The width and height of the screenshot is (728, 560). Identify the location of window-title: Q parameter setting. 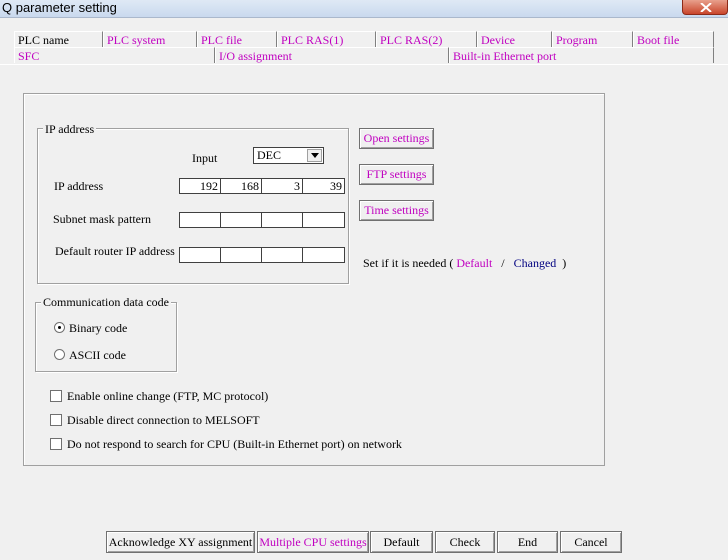
(59, 7).